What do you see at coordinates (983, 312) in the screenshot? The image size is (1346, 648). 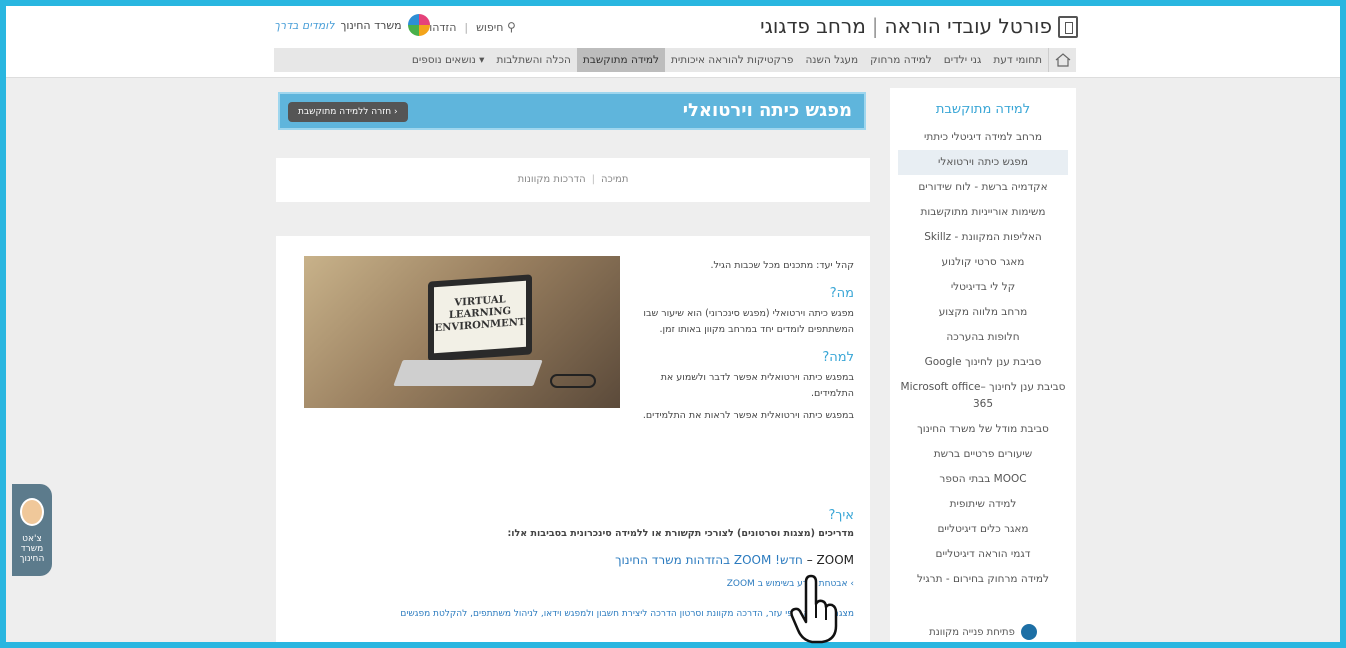 I see `sidebar-item: מרחב מלווה מקצוע` at bounding box center [983, 312].